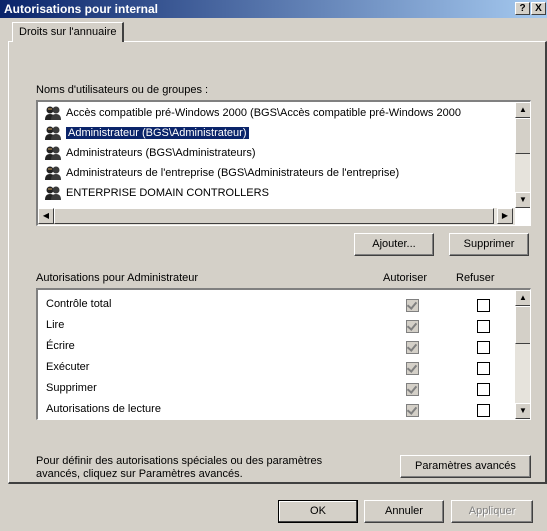 The width and height of the screenshot is (547, 531). What do you see at coordinates (157, 133) in the screenshot?
I see `list-item-label: Administrateur (BGS\Administrateur)` at bounding box center [157, 133].